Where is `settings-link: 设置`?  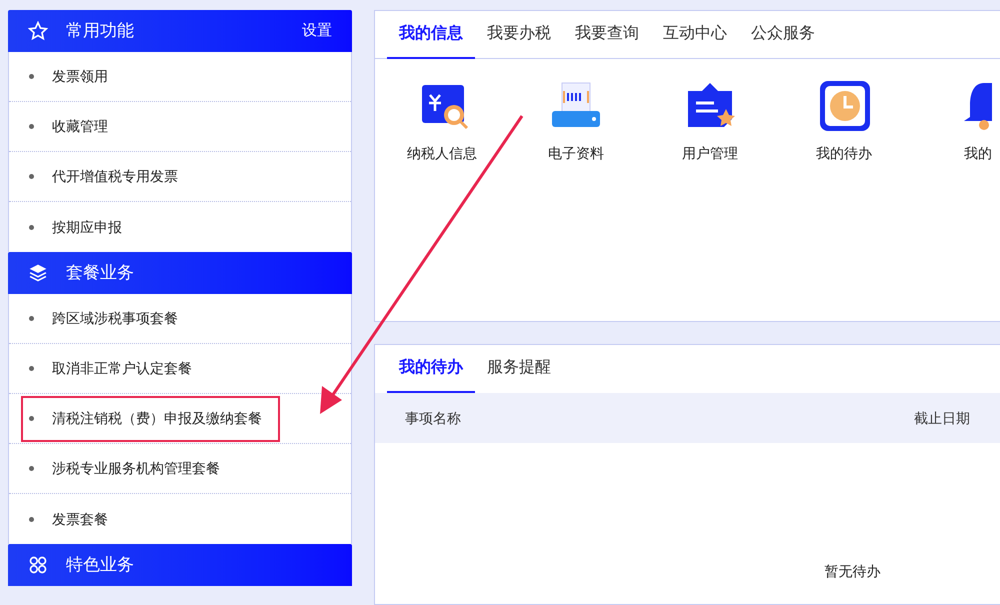
settings-link: 设置 is located at coordinates (317, 31).